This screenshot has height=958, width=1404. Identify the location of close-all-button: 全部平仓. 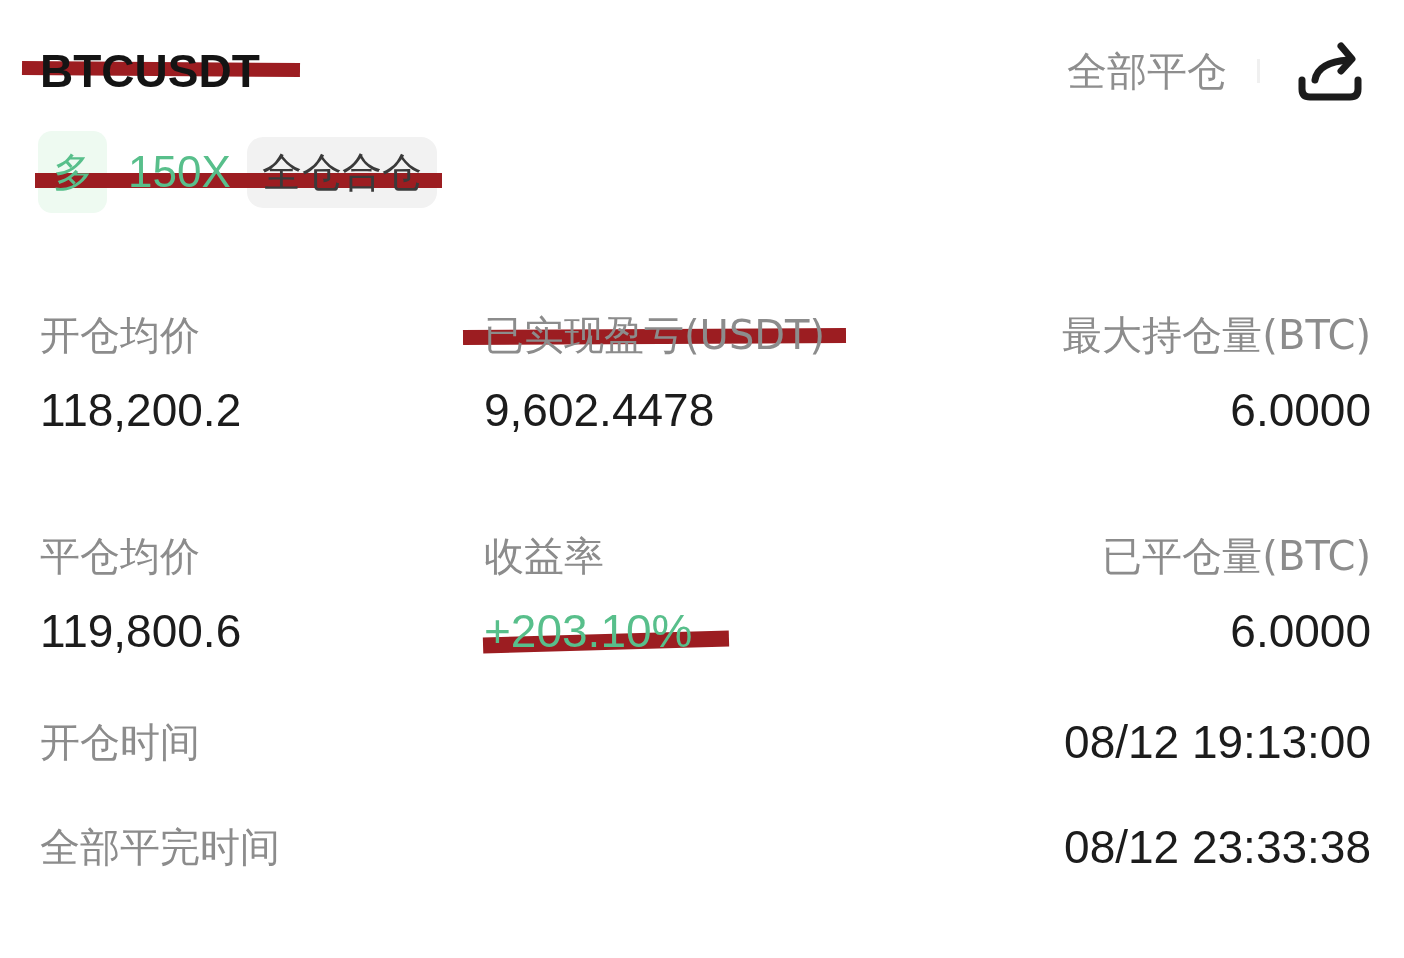
(1147, 71).